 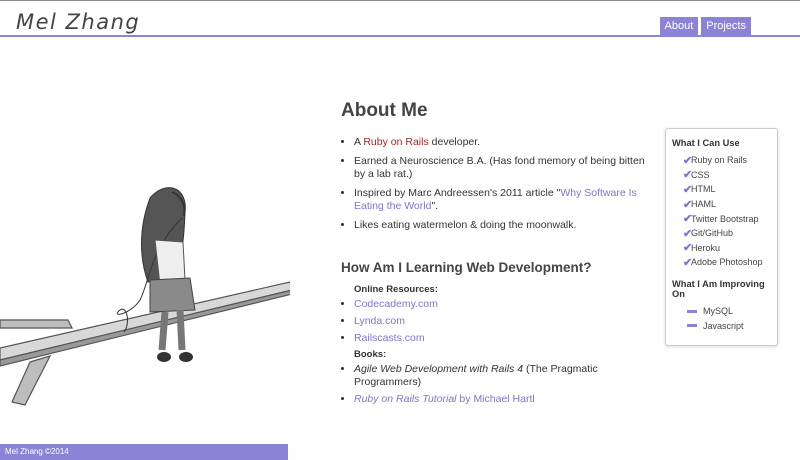 What do you see at coordinates (679, 26) in the screenshot?
I see `nav-about: About` at bounding box center [679, 26].